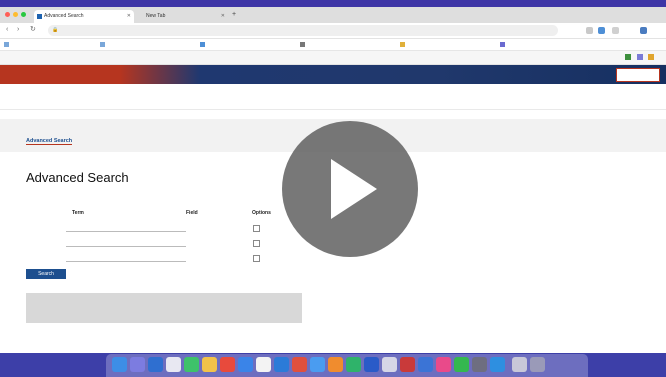 This screenshot has height=377, width=666. What do you see at coordinates (261, 213) in the screenshot?
I see `column-header-options: Options` at bounding box center [261, 213].